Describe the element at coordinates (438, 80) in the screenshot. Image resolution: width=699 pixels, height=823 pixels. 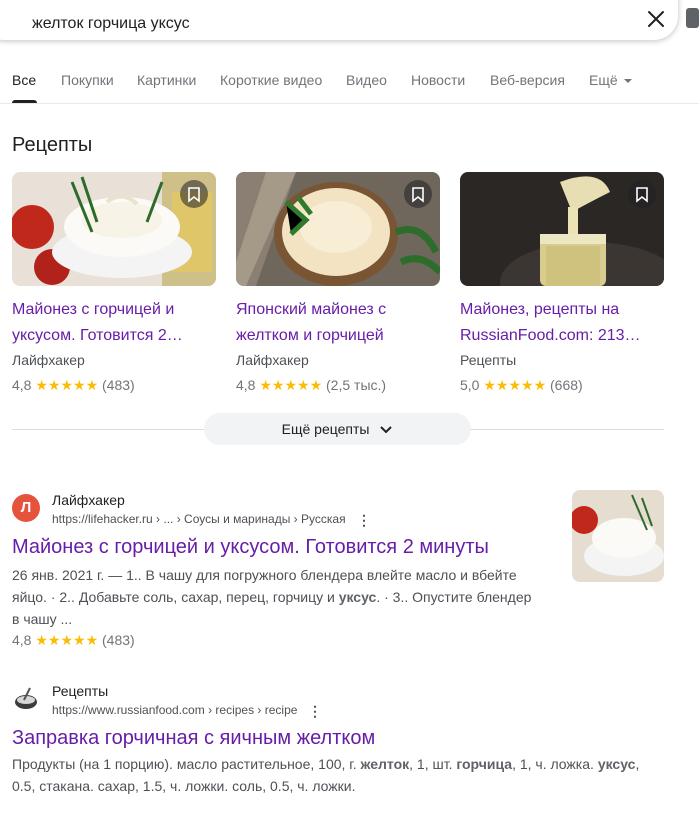
I see `tab-news: Новости` at that location.